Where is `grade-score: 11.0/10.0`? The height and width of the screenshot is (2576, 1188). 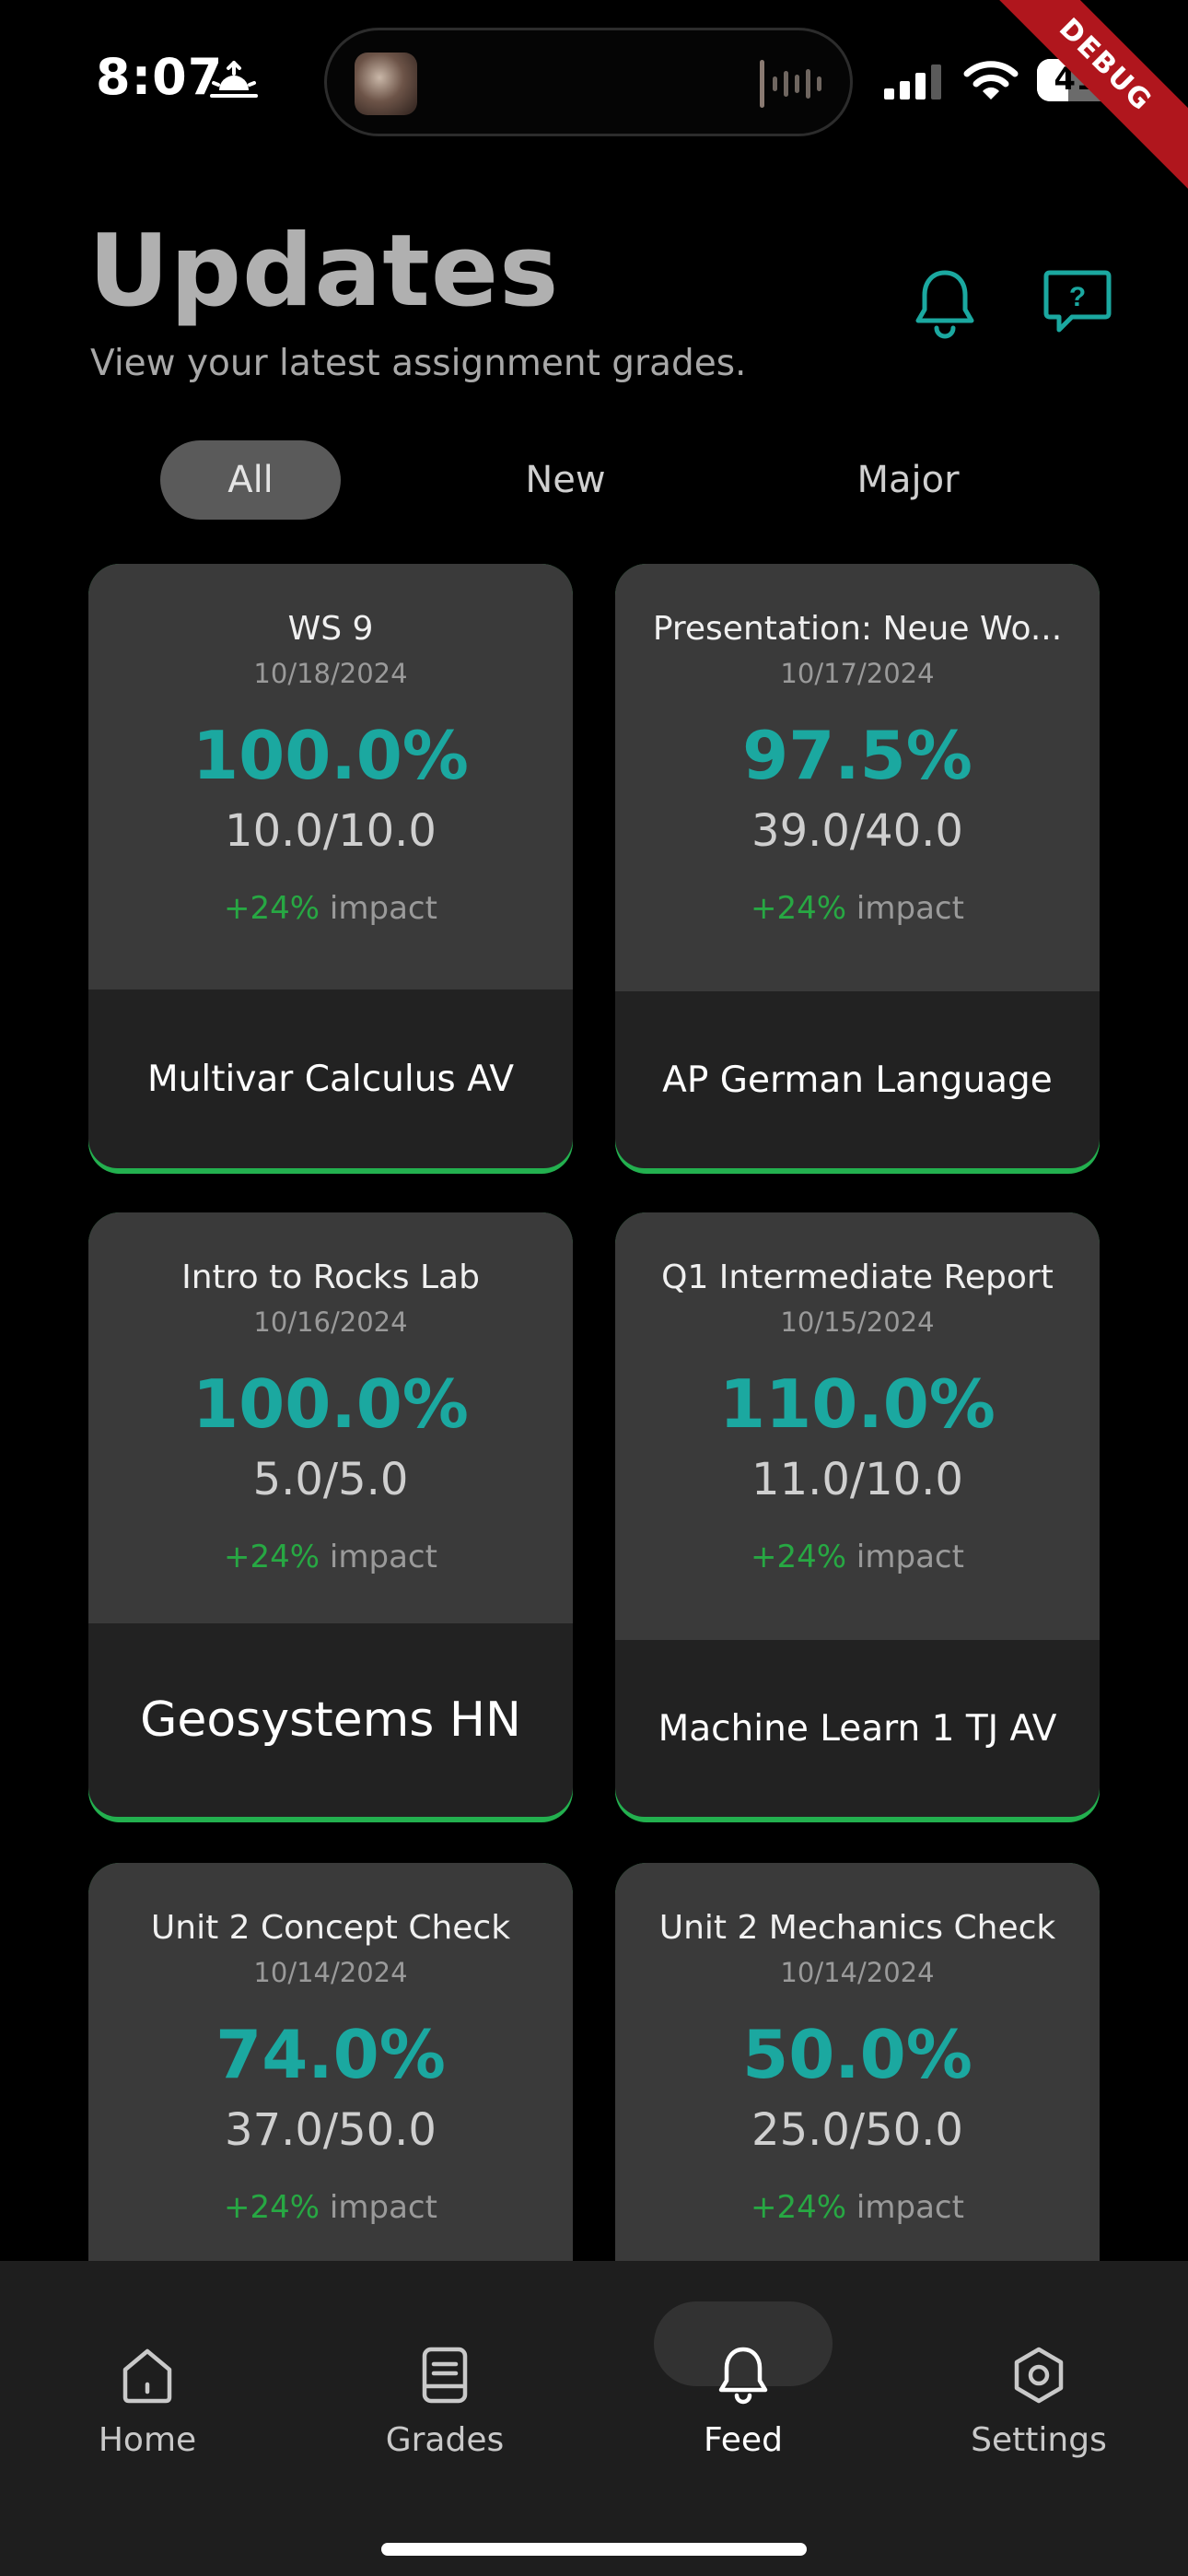
grade-score: 11.0/10.0 is located at coordinates (857, 1479).